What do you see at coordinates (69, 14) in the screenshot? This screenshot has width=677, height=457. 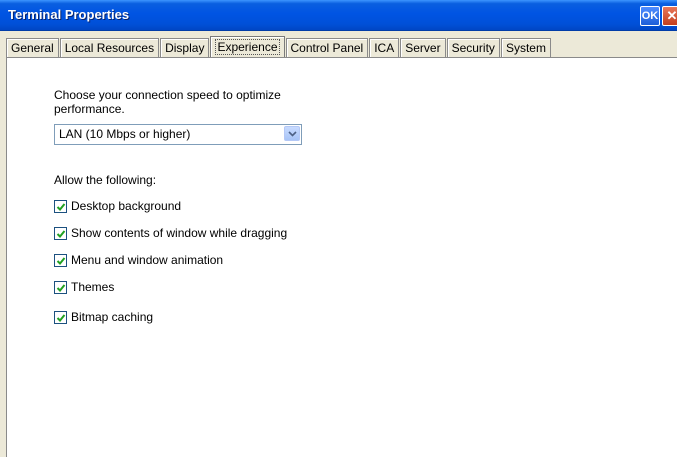 I see `window-title: Terminal Properties` at bounding box center [69, 14].